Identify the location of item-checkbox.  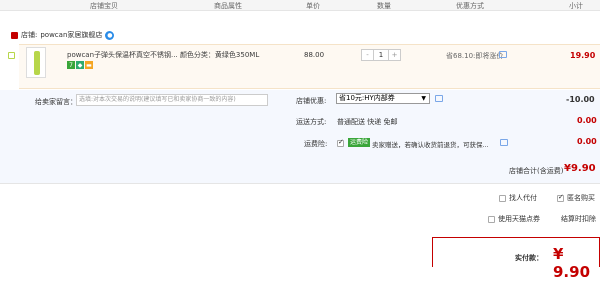
(11, 55).